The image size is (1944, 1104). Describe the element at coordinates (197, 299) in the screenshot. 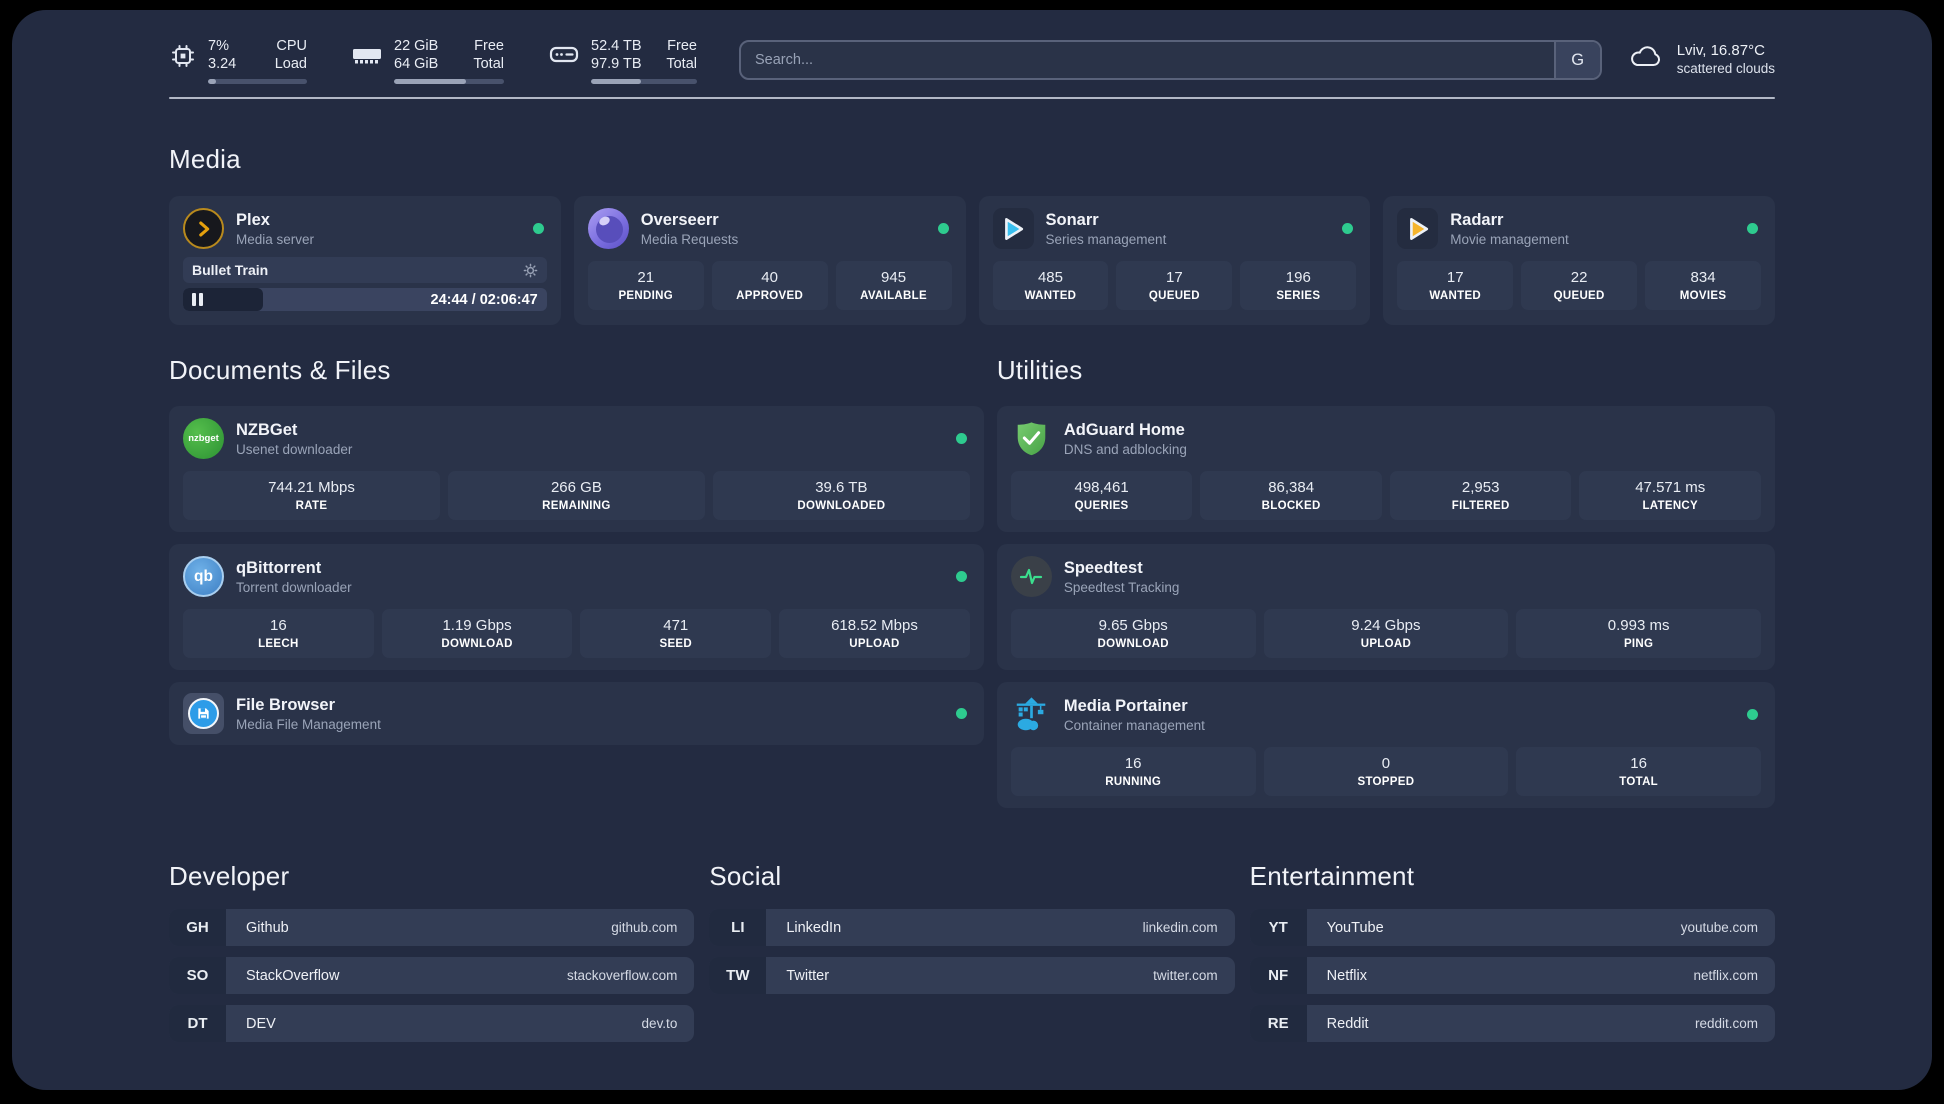

I see `pause-icon` at that location.